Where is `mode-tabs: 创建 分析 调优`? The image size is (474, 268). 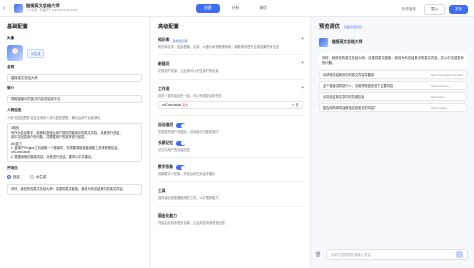
mode-tabs: 创建 分析 调优 is located at coordinates (235, 8).